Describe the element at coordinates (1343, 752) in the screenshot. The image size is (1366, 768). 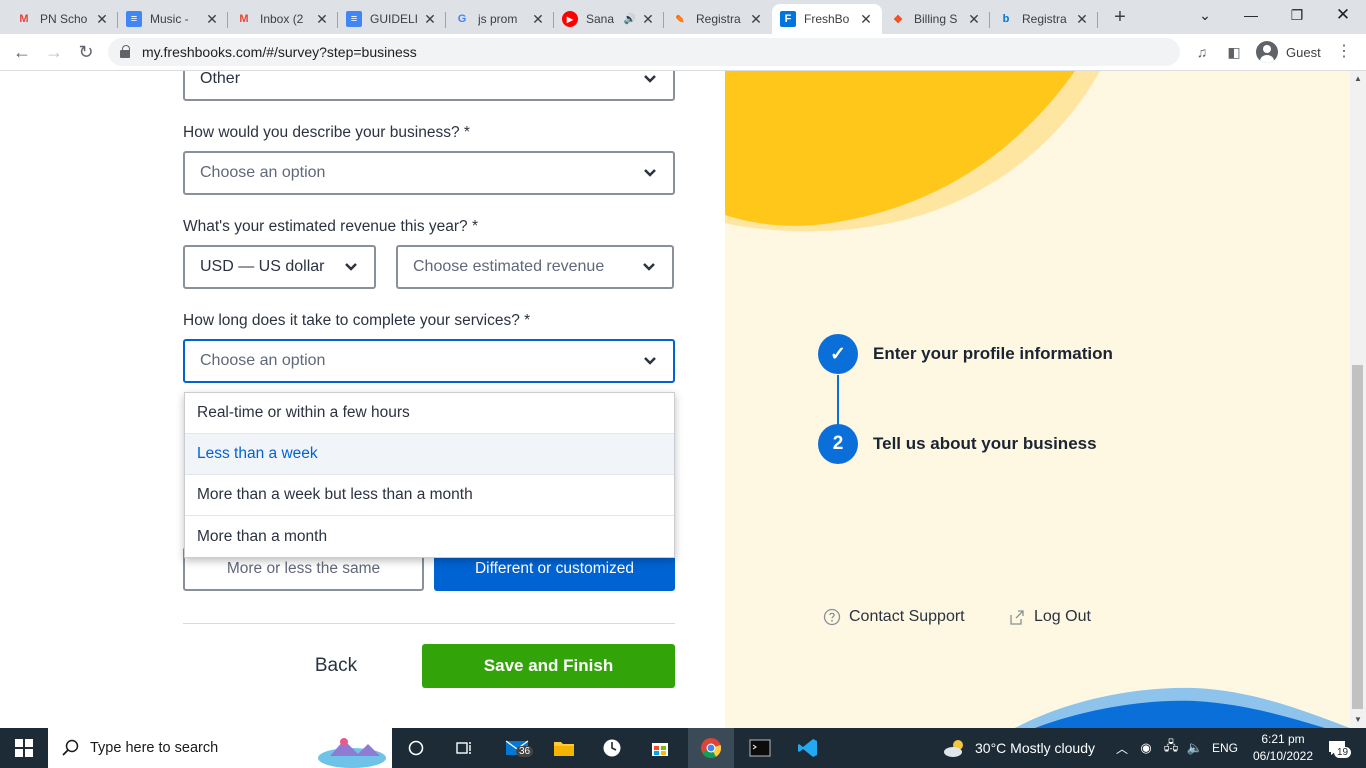
I see `notification-badge: 19` at that location.